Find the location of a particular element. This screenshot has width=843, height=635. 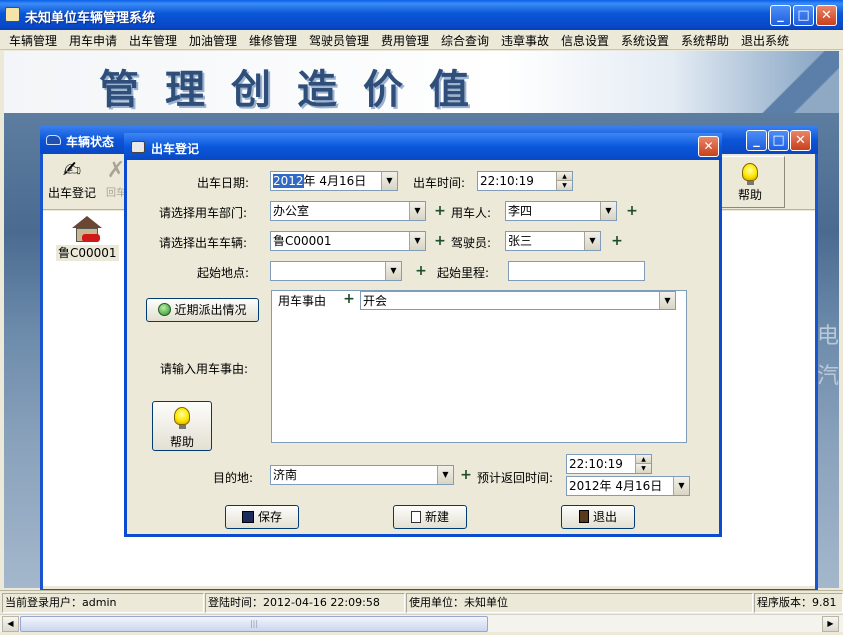

return-time-input: 22:10:19 ▲ ▼ is located at coordinates (609, 464).